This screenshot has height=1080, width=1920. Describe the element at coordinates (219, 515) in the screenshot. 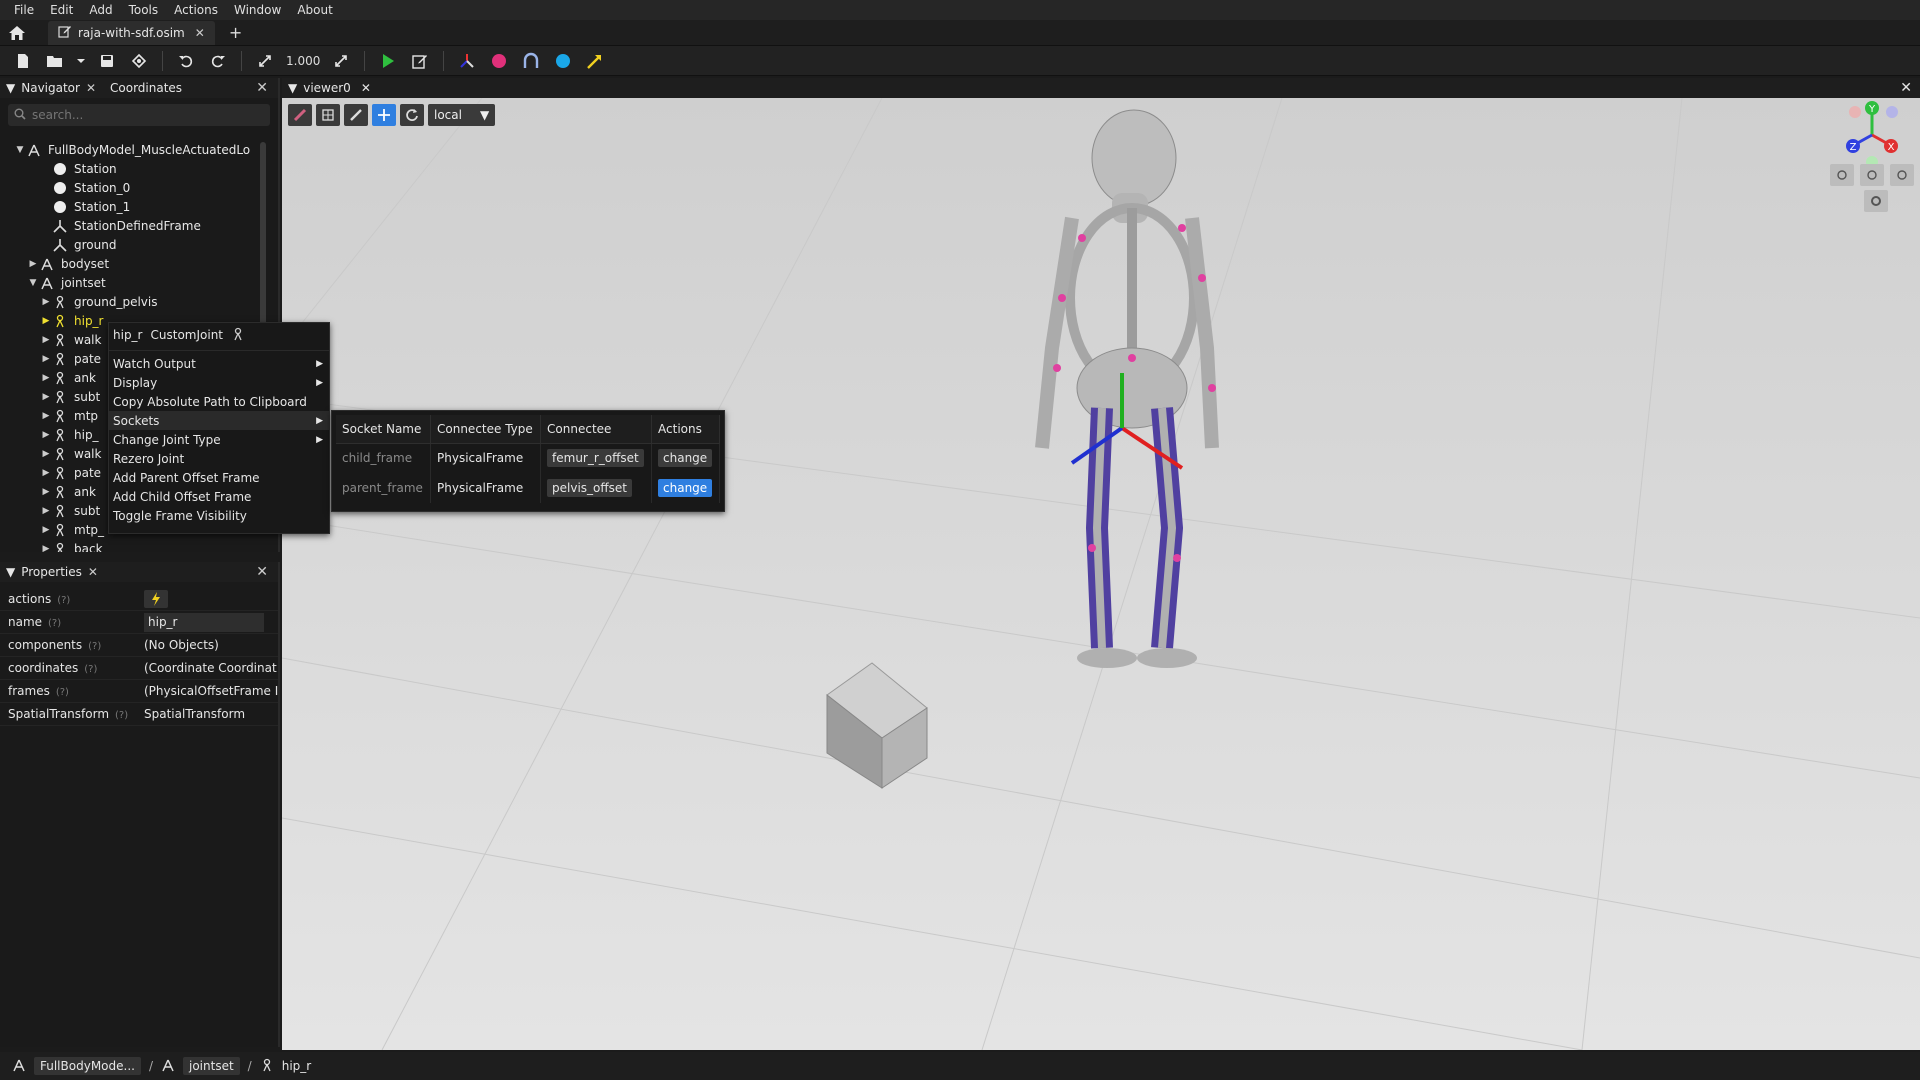

I see `menu-item-toggle-frame-visibility: Toggle Frame Visibility` at that location.